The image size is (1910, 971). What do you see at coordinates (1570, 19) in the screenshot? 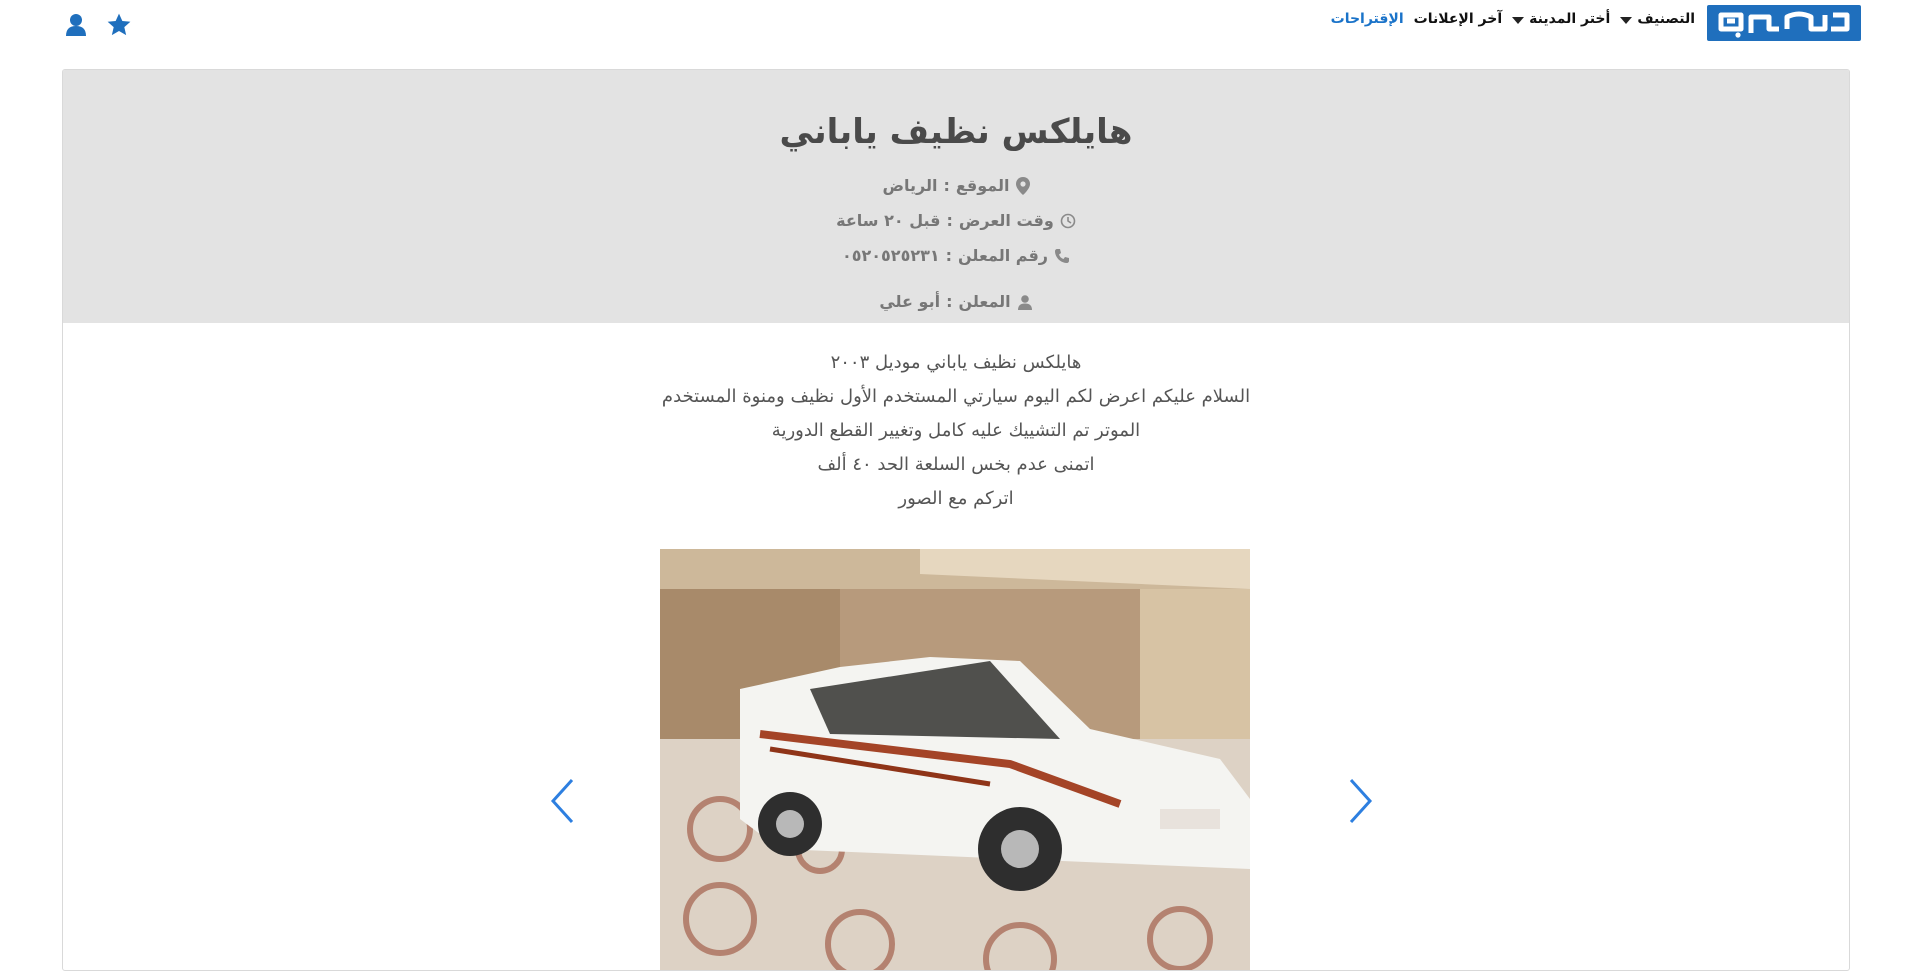
I see `nav-city-label: أختر المدينة` at bounding box center [1570, 19].